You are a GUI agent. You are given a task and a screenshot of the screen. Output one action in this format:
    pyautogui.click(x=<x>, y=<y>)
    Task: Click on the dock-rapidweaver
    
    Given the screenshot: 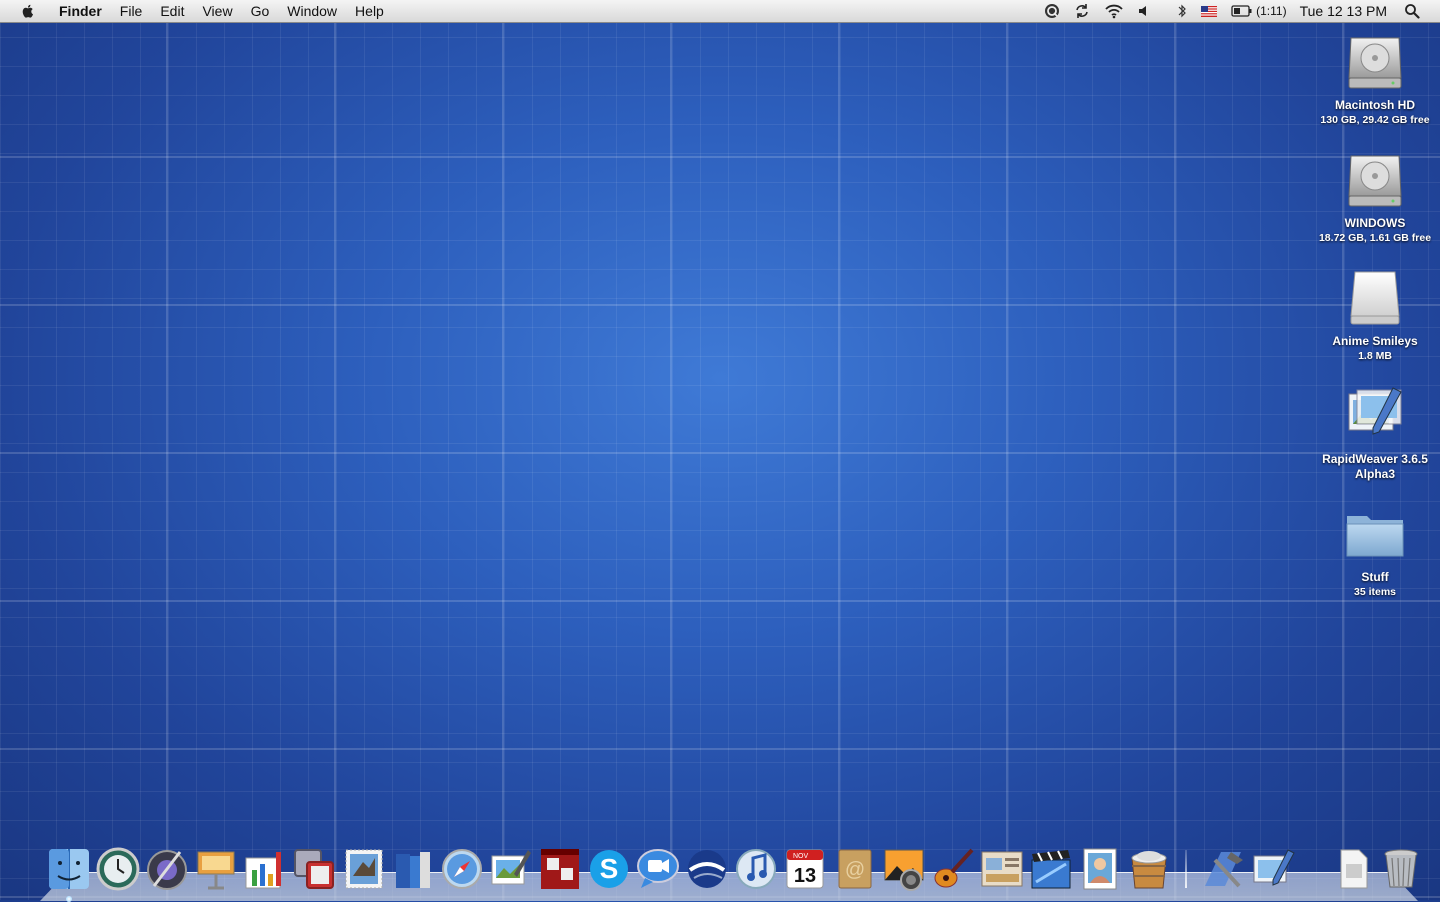 What is the action you would take?
    pyautogui.click(x=1273, y=869)
    